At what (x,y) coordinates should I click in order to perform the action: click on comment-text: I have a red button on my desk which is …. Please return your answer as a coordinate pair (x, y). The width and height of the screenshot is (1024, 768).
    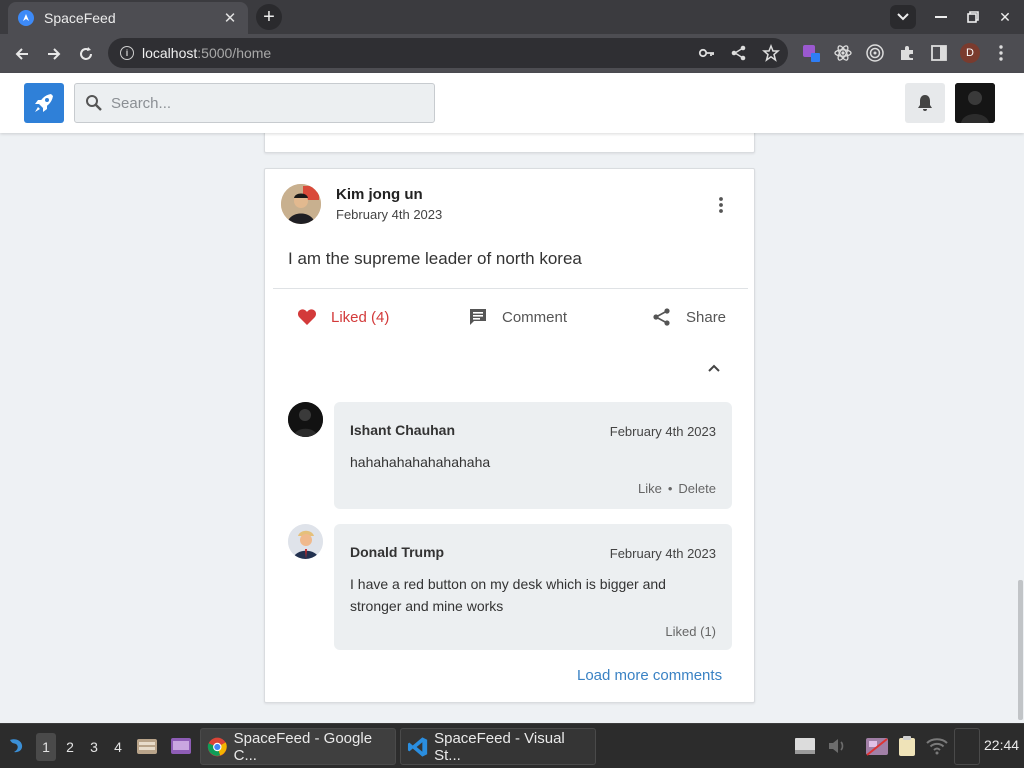
    Looking at the image, I should click on (508, 595).